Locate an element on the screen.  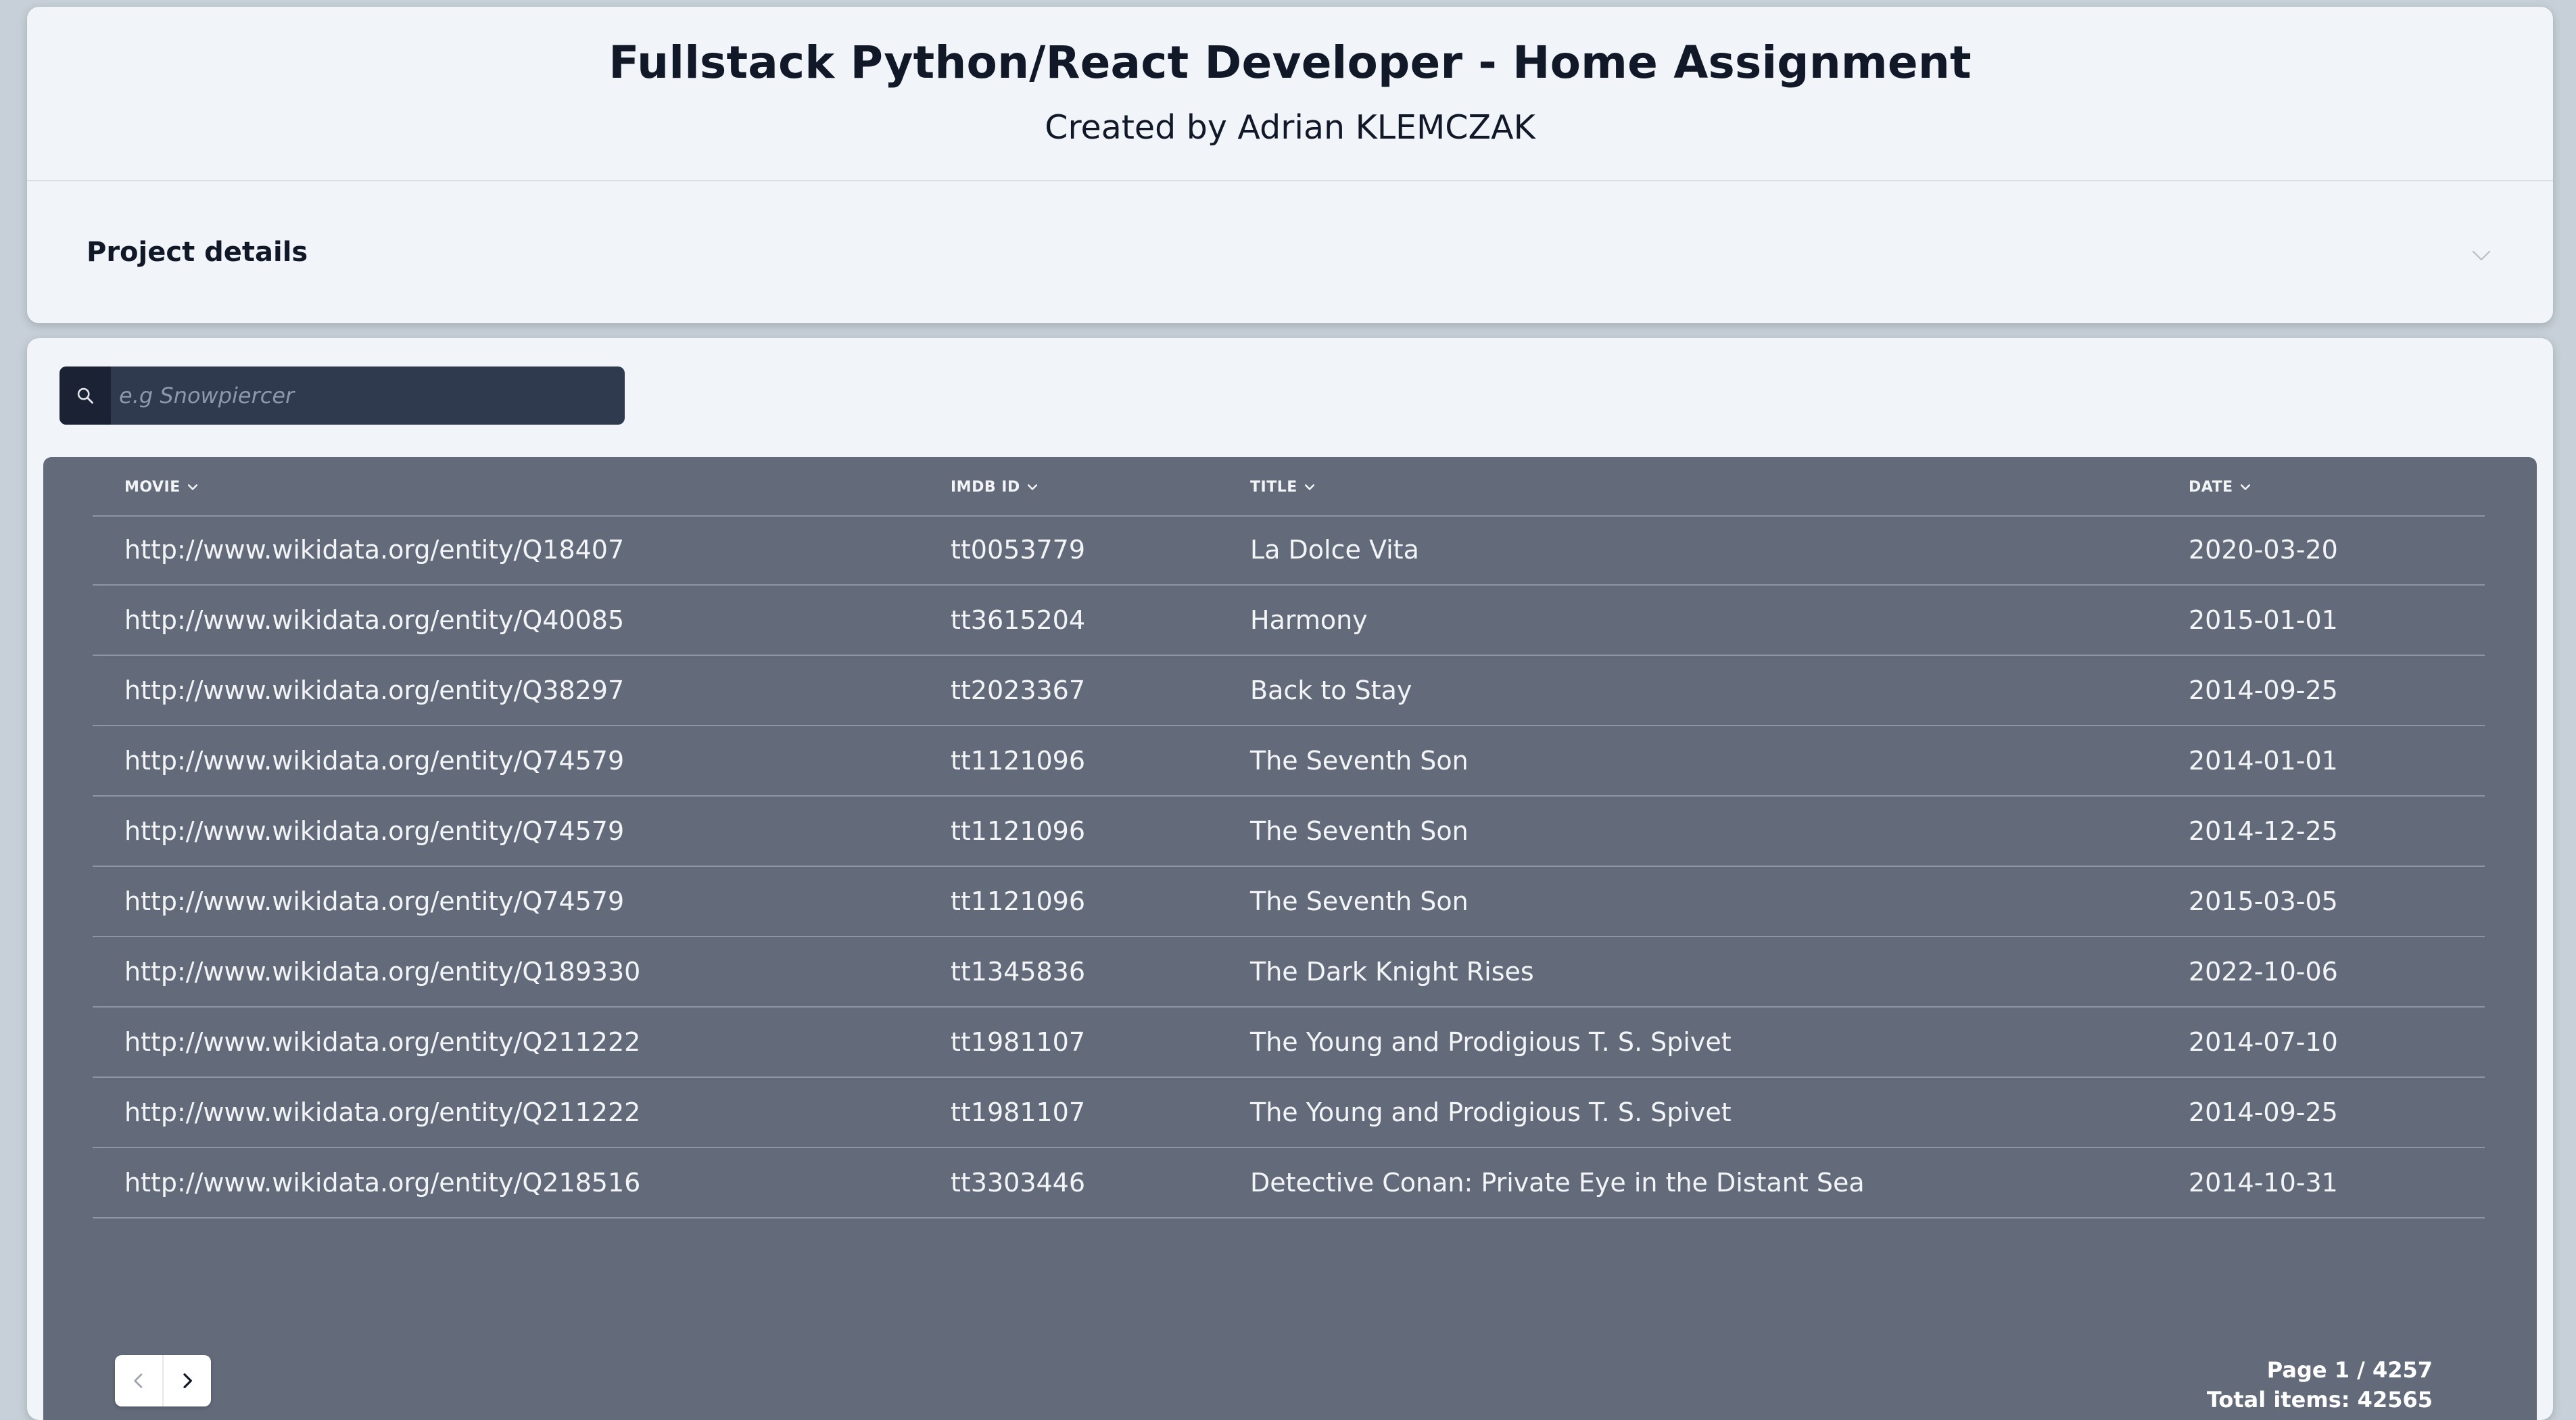
imdb-id-cell: tt2023367 is located at coordinates (1018, 691).